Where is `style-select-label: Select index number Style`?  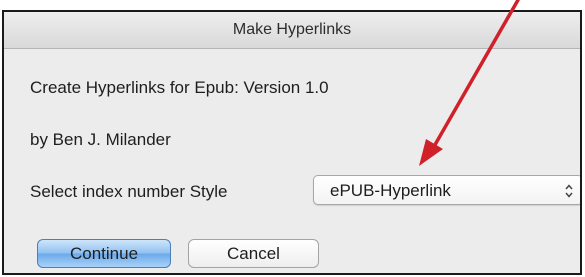 style-select-label: Select index number Style is located at coordinates (129, 191).